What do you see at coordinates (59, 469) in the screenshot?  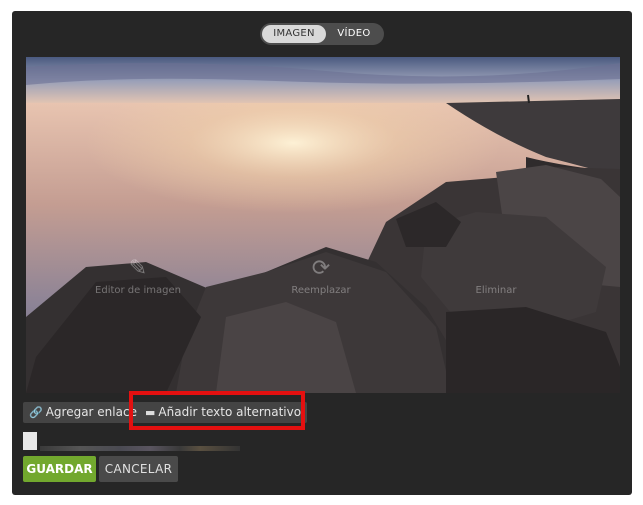 I see `save-button: GUARDAR` at bounding box center [59, 469].